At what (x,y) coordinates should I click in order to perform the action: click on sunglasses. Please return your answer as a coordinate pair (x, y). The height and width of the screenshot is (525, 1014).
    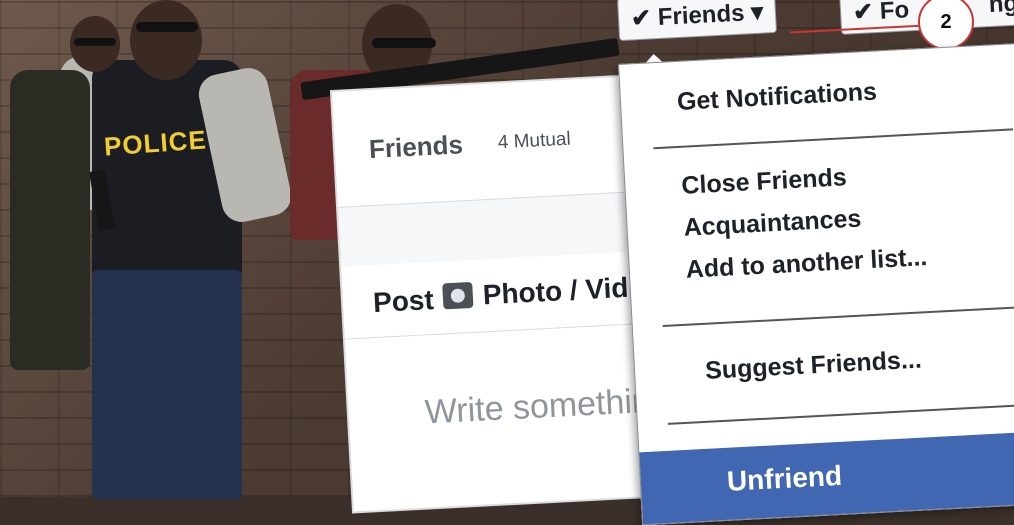
    Looking at the image, I should click on (167, 27).